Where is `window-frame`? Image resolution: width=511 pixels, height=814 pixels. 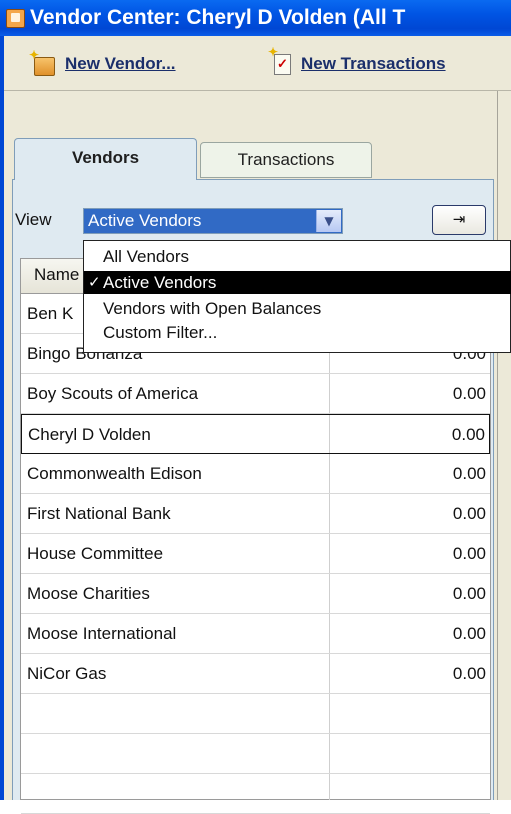
window-frame is located at coordinates (2, 418).